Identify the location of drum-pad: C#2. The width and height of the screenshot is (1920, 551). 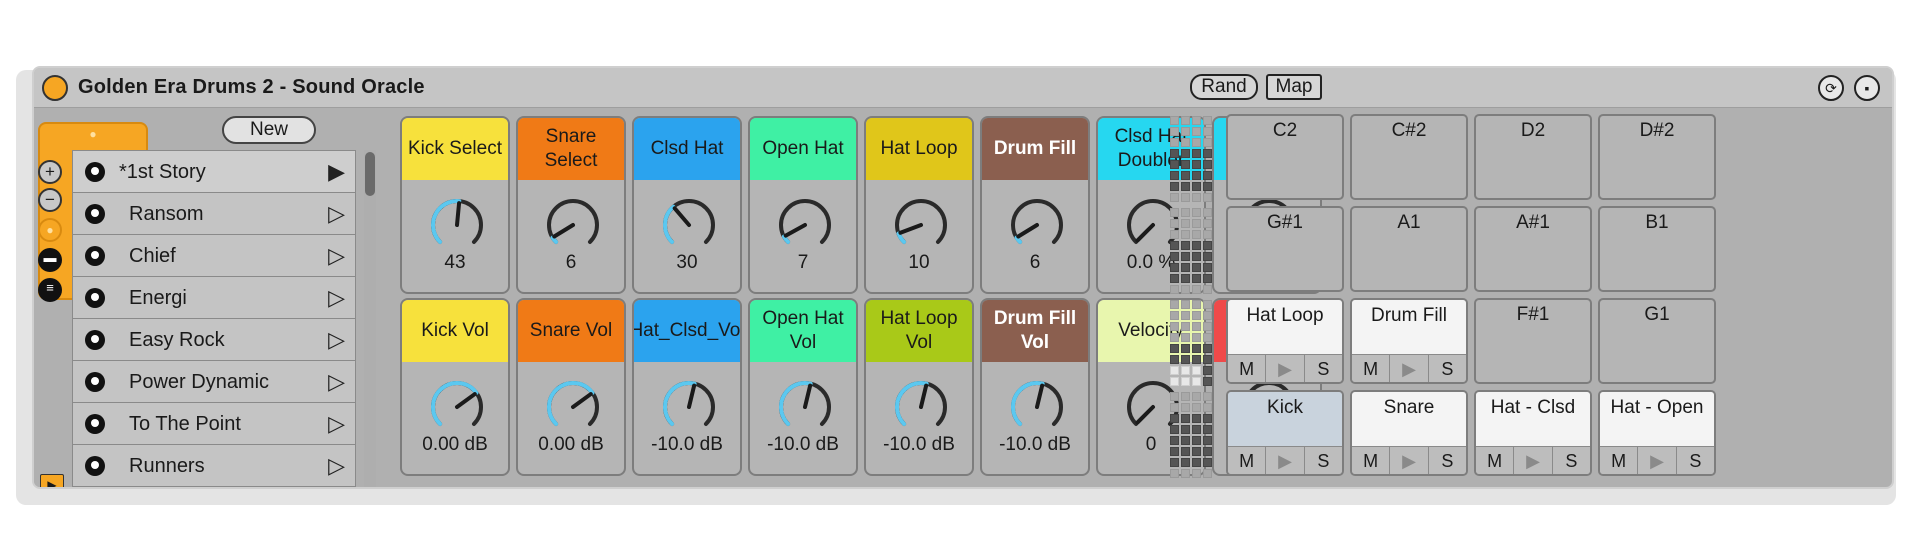
(1409, 157).